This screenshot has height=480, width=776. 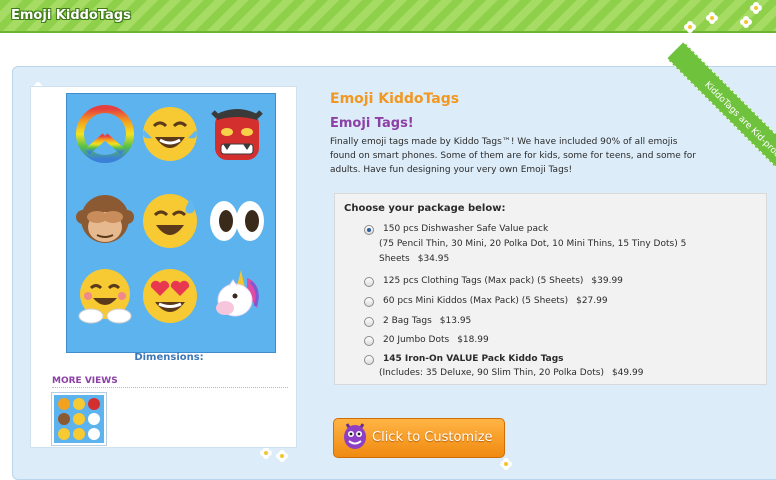 I want to click on thumbnail-emoji-grid, so click(x=79, y=419).